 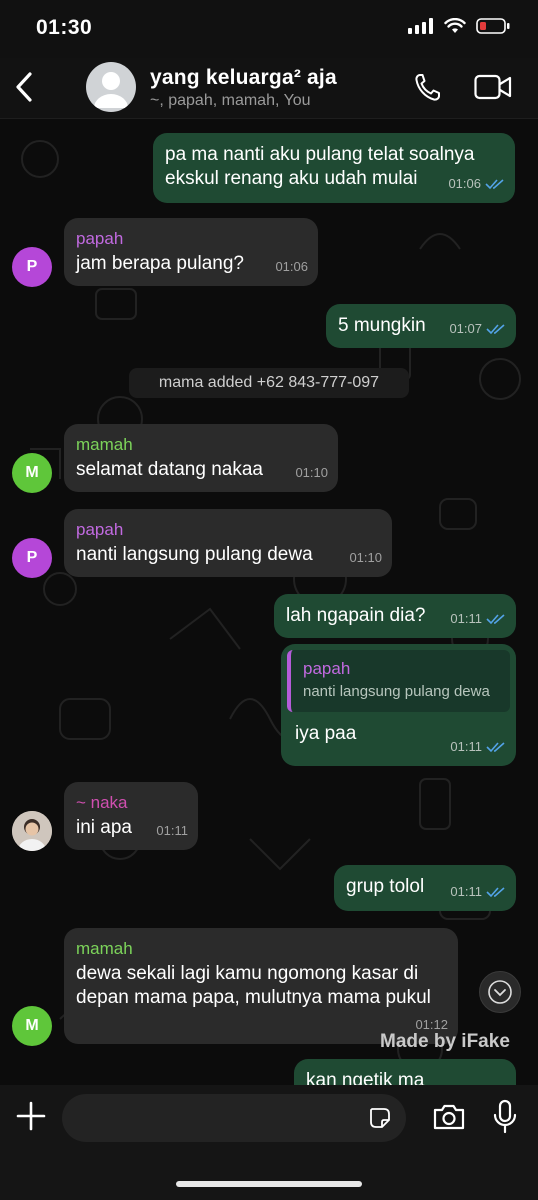 I want to click on message-text: ini apa, so click(x=104, y=827).